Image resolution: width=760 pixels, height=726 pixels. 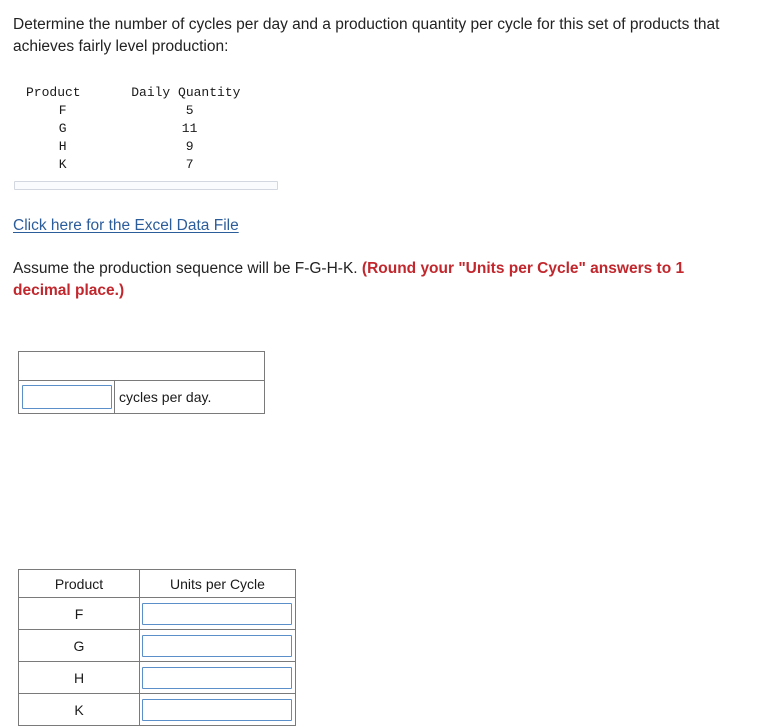 I want to click on table-row: H, so click(x=157, y=677).